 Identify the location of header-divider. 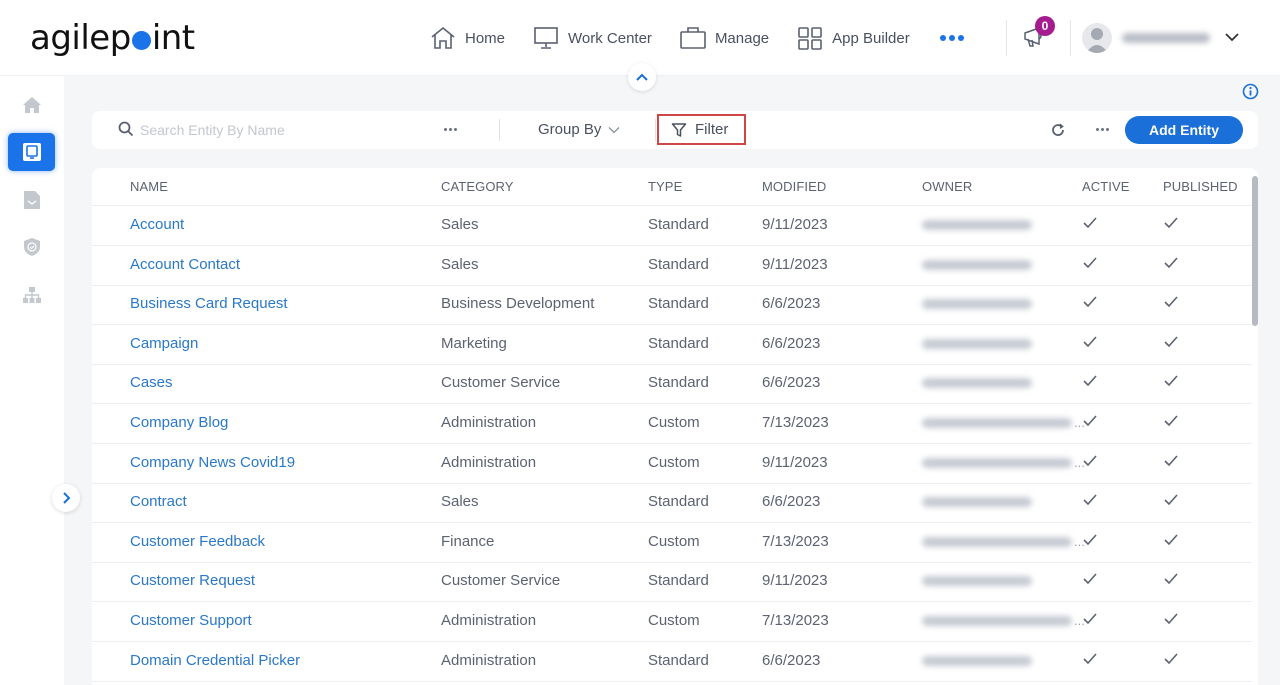
(1006, 38).